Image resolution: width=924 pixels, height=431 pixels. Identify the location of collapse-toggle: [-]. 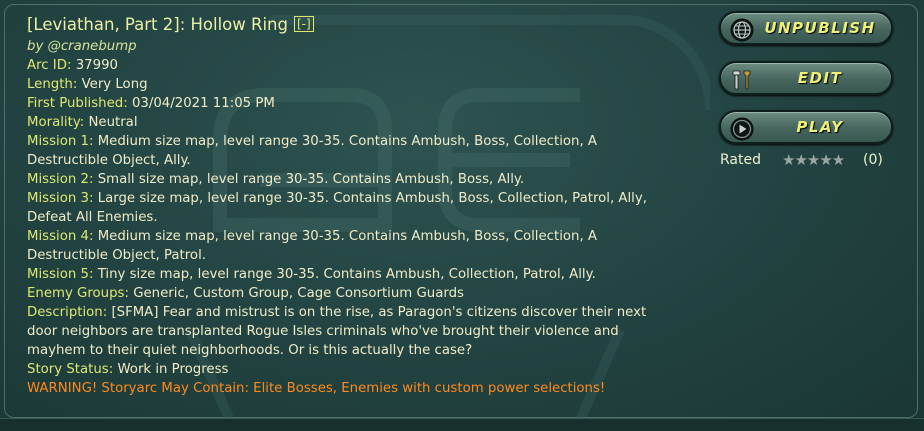
(303, 24).